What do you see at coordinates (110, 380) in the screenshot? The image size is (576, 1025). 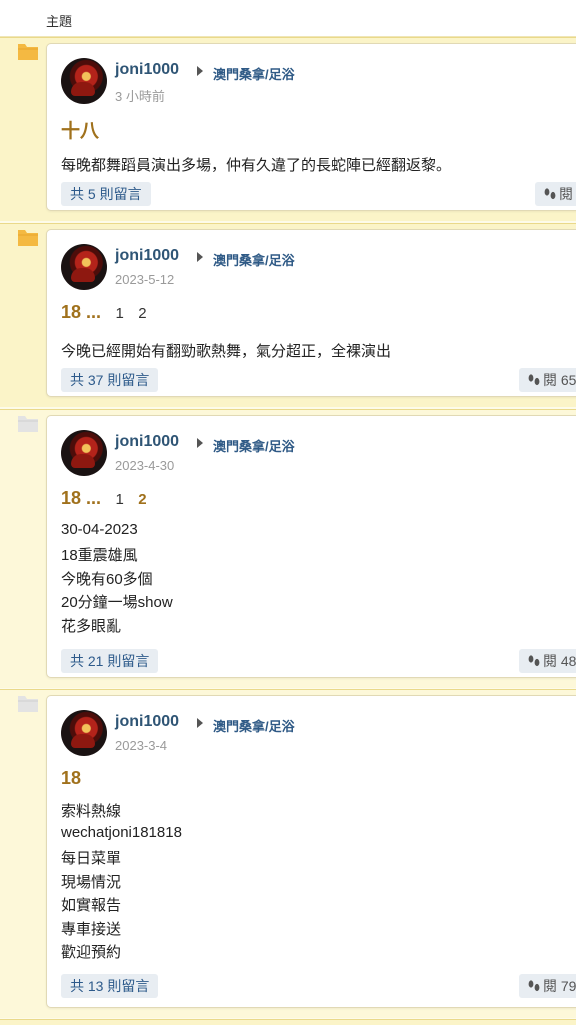 I see `comments-count-button: 共 37 則留言` at bounding box center [110, 380].